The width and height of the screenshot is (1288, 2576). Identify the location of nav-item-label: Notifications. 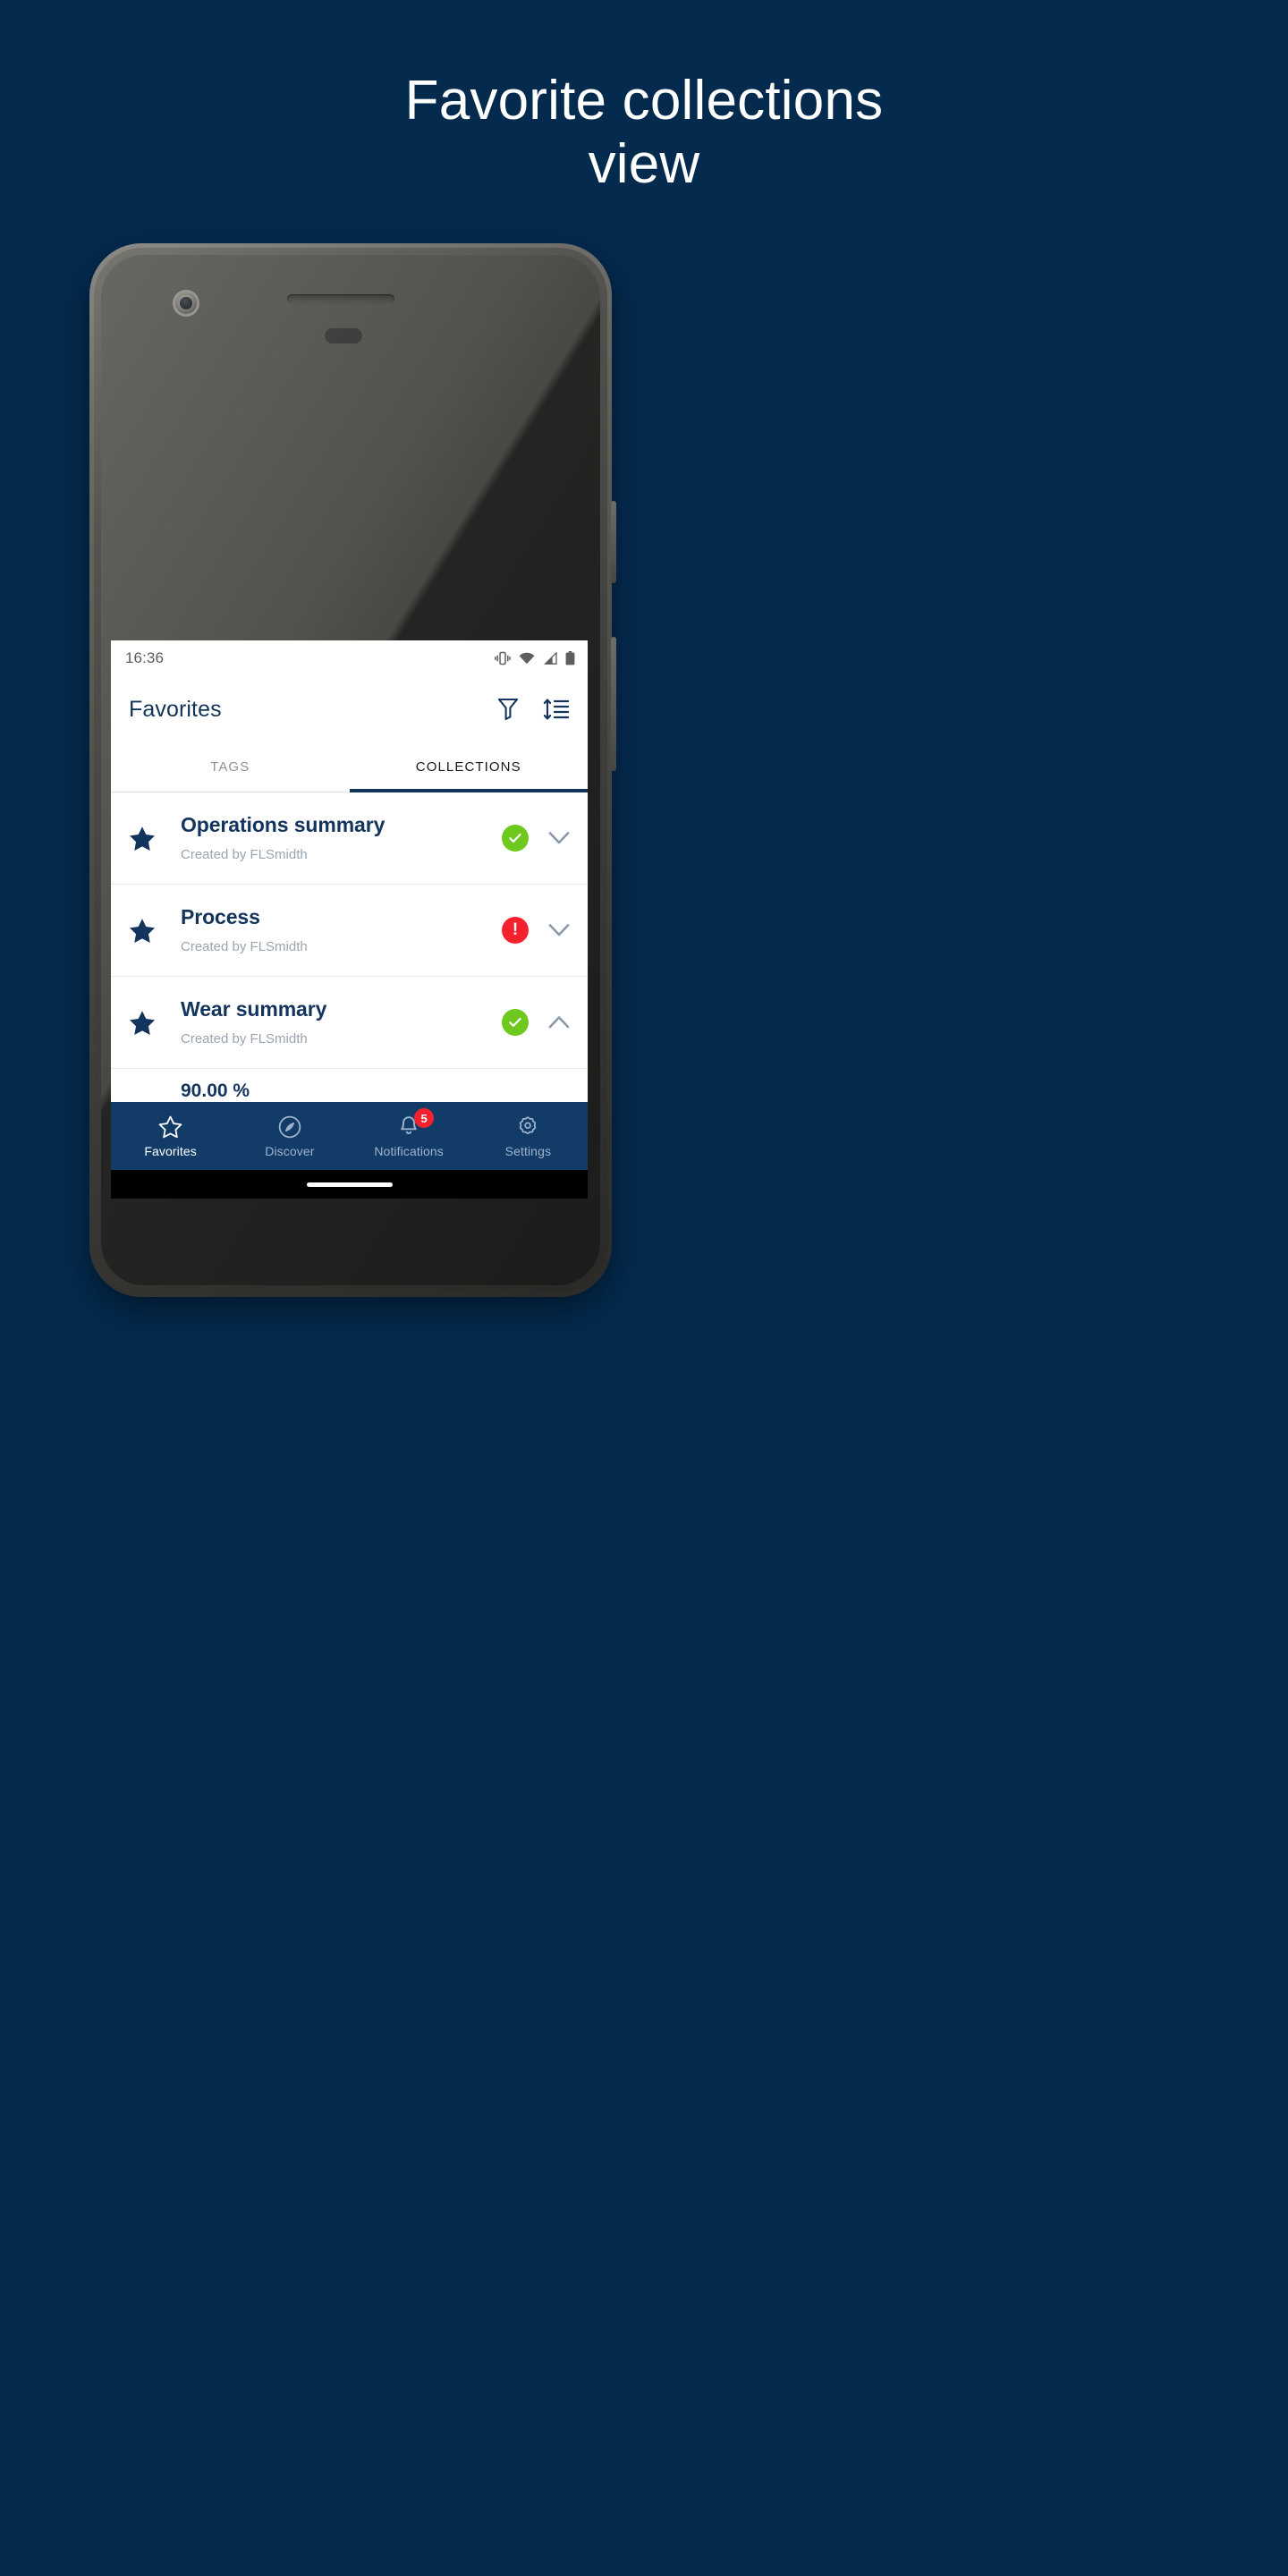
(409, 1151).